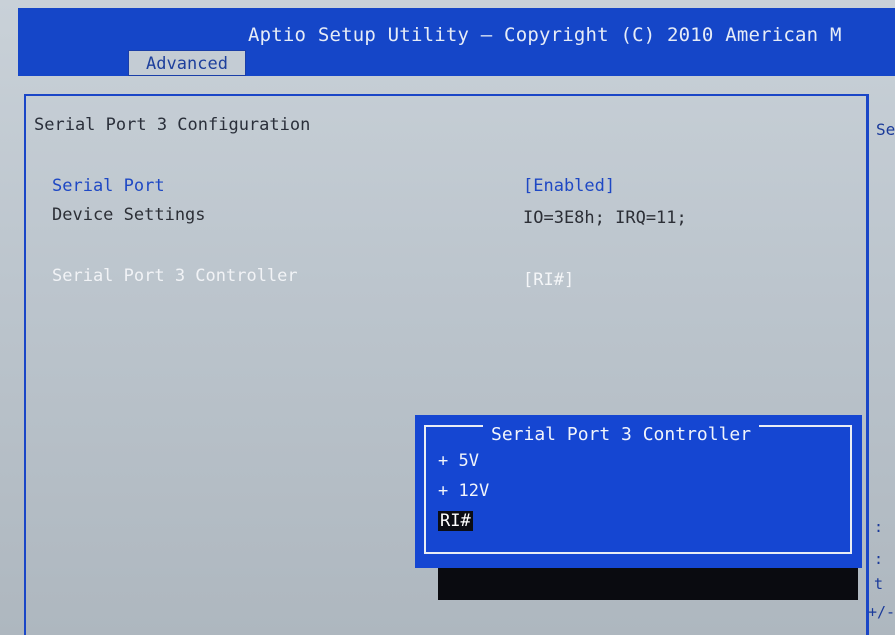  Describe the element at coordinates (569, 186) in the screenshot. I see `setting-serial-port-value: [Enabled]` at that location.